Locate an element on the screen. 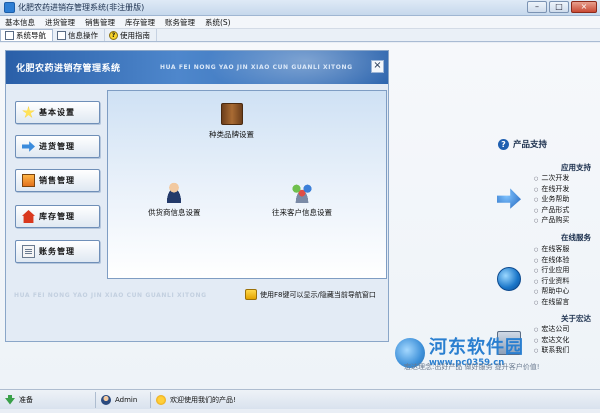 This screenshot has width=600, height=413. link-item: 帮助中心 is located at coordinates (551, 292).